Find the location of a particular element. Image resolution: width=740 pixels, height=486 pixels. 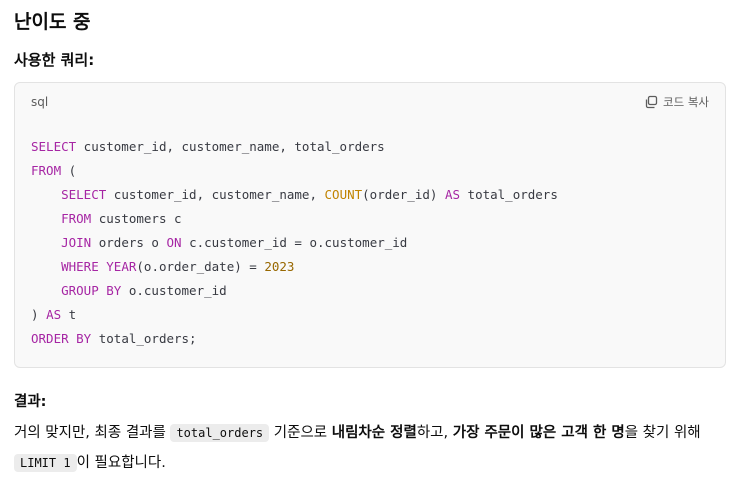

code-token: c.customer_id = o.customer_id is located at coordinates (294, 242).